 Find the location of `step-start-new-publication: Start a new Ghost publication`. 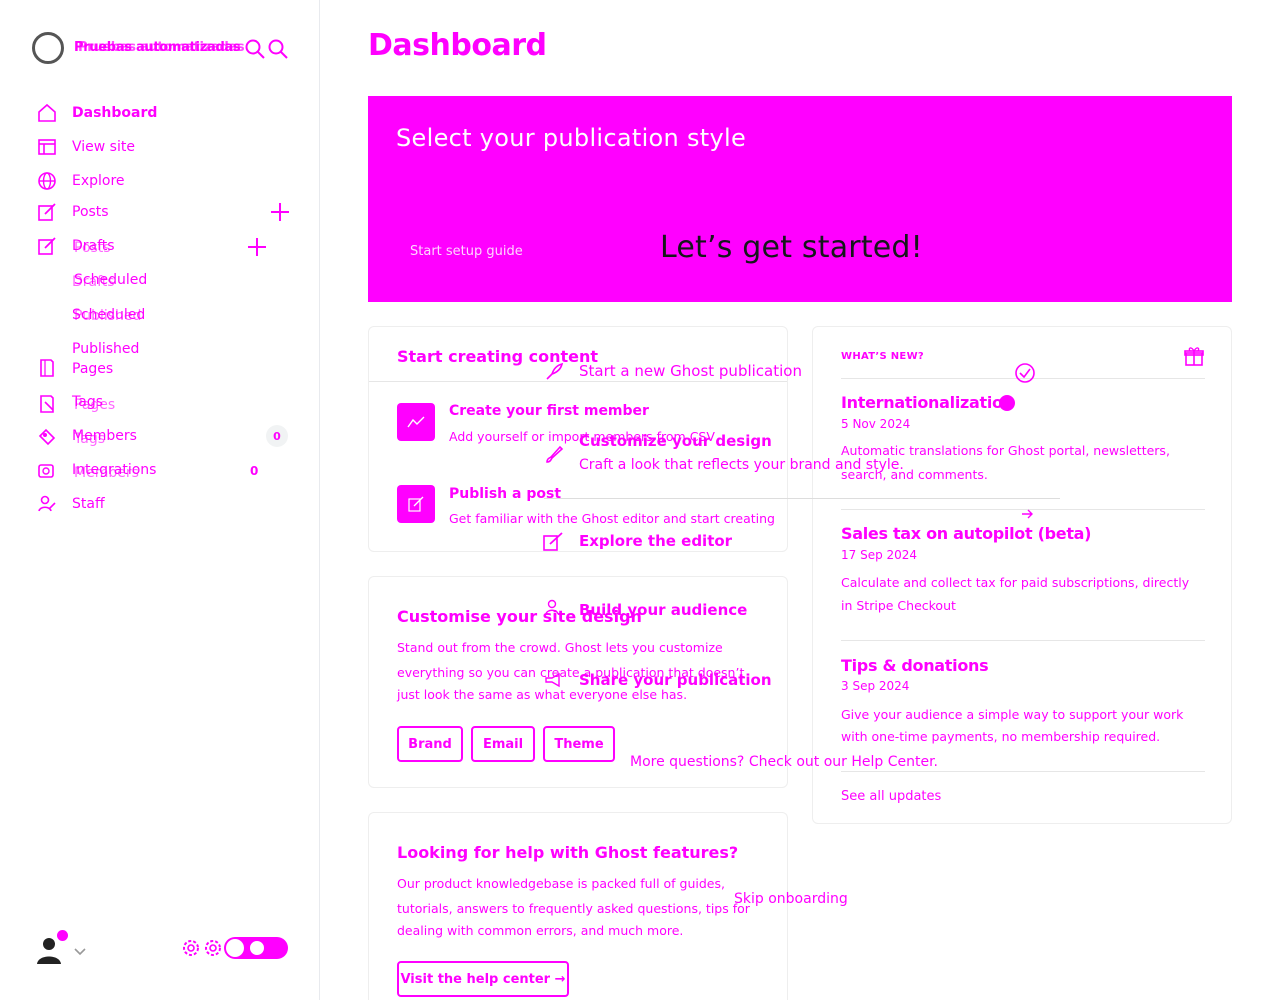

step-start-new-publication: Start a new Ghost publication is located at coordinates (690, 371).